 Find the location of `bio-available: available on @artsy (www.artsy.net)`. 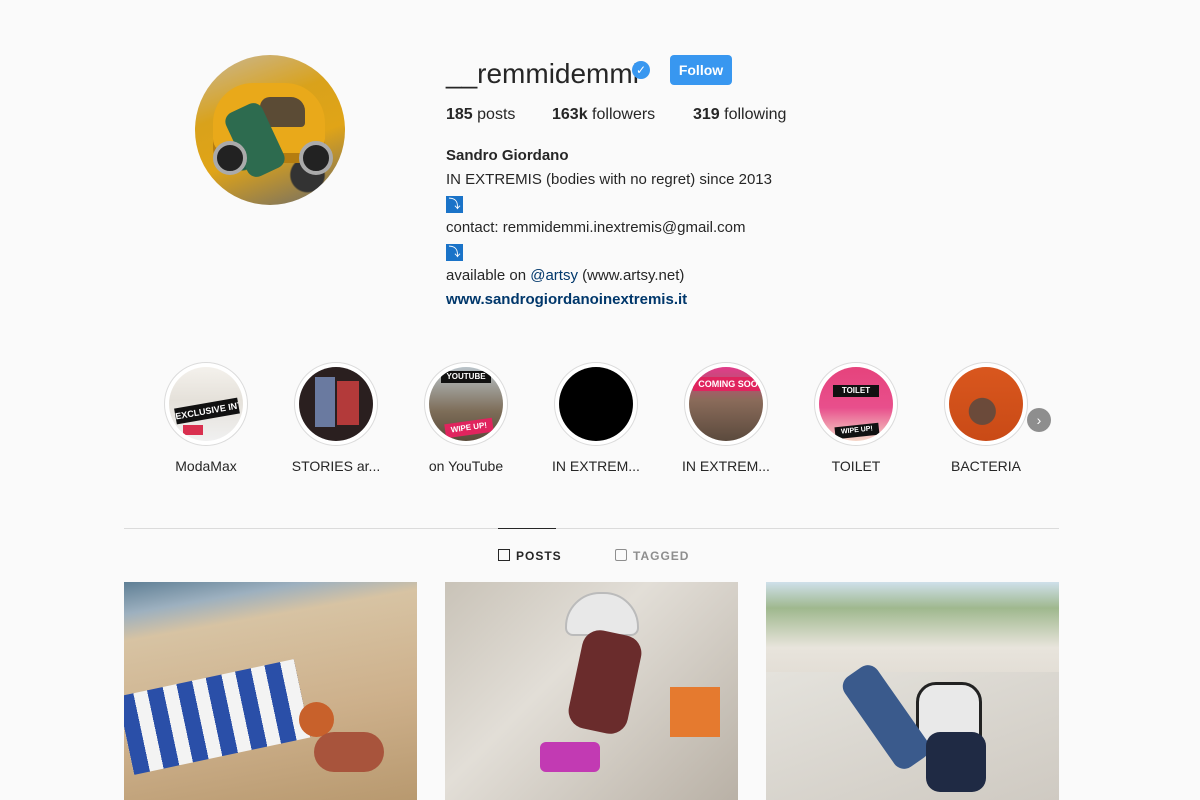

bio-available: available on @artsy (www.artsy.net) is located at coordinates (565, 275).